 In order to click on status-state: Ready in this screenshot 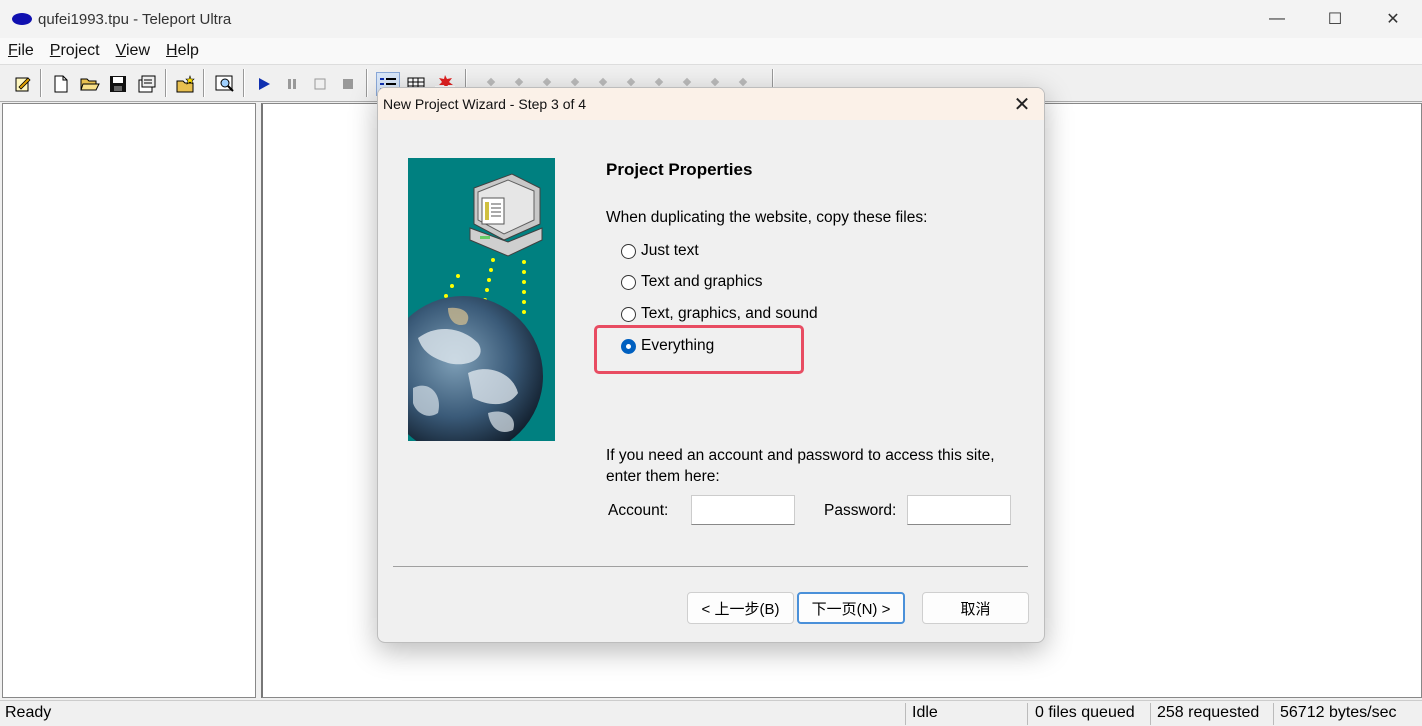, I will do `click(28, 712)`.